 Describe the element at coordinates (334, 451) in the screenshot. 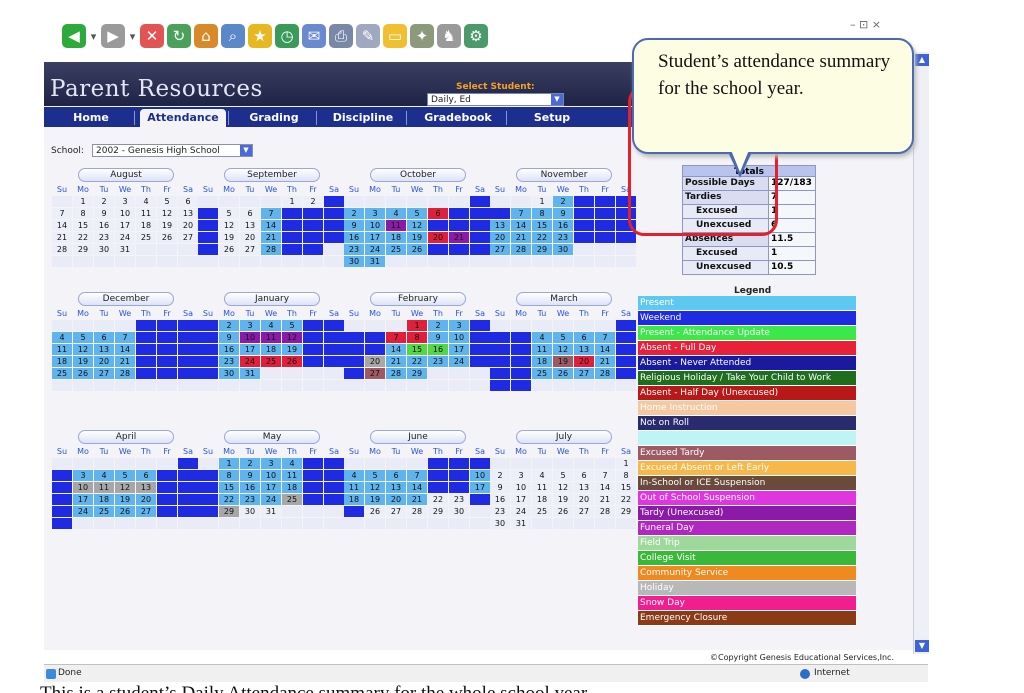

I see `day-header: Sa` at that location.